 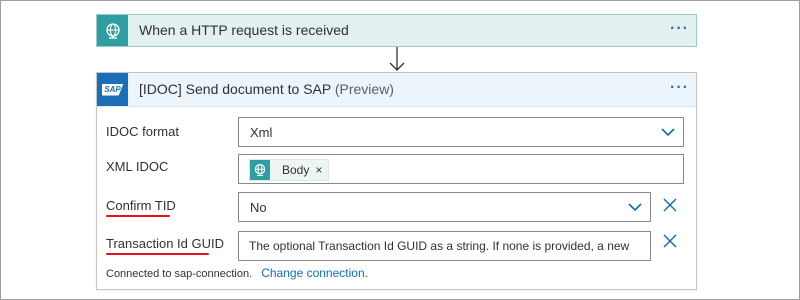 What do you see at coordinates (141, 205) in the screenshot?
I see `confirm-tid-label: Confirm TID` at bounding box center [141, 205].